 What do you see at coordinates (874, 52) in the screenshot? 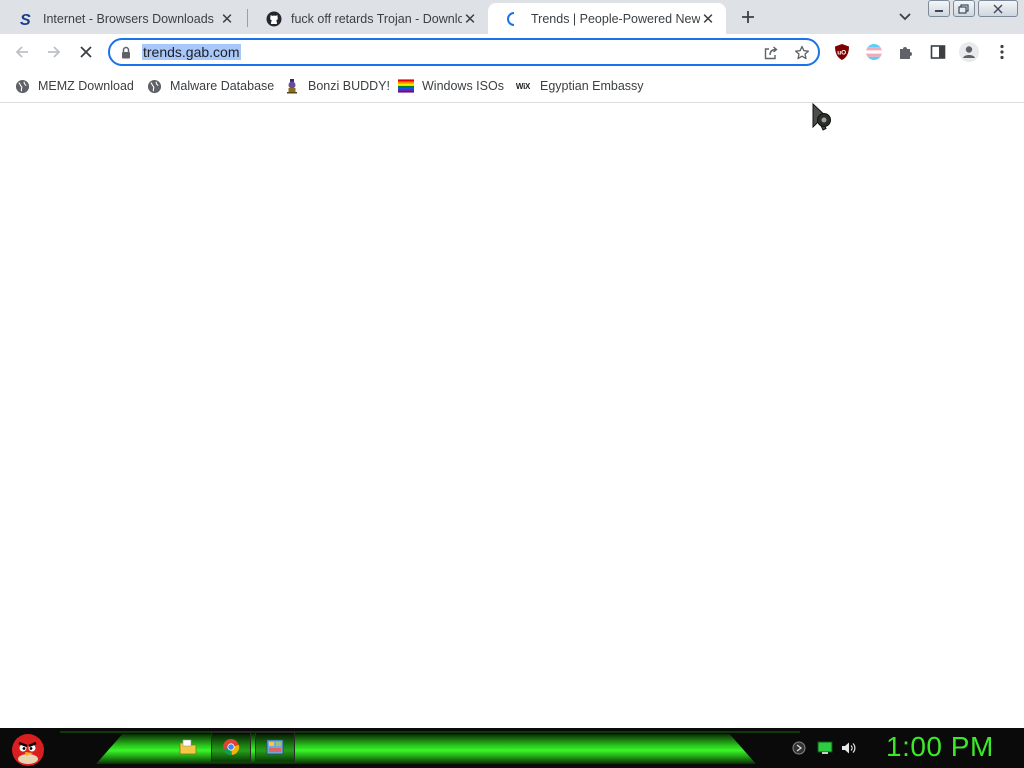
I see `pride-flag-extension-icon` at bounding box center [874, 52].